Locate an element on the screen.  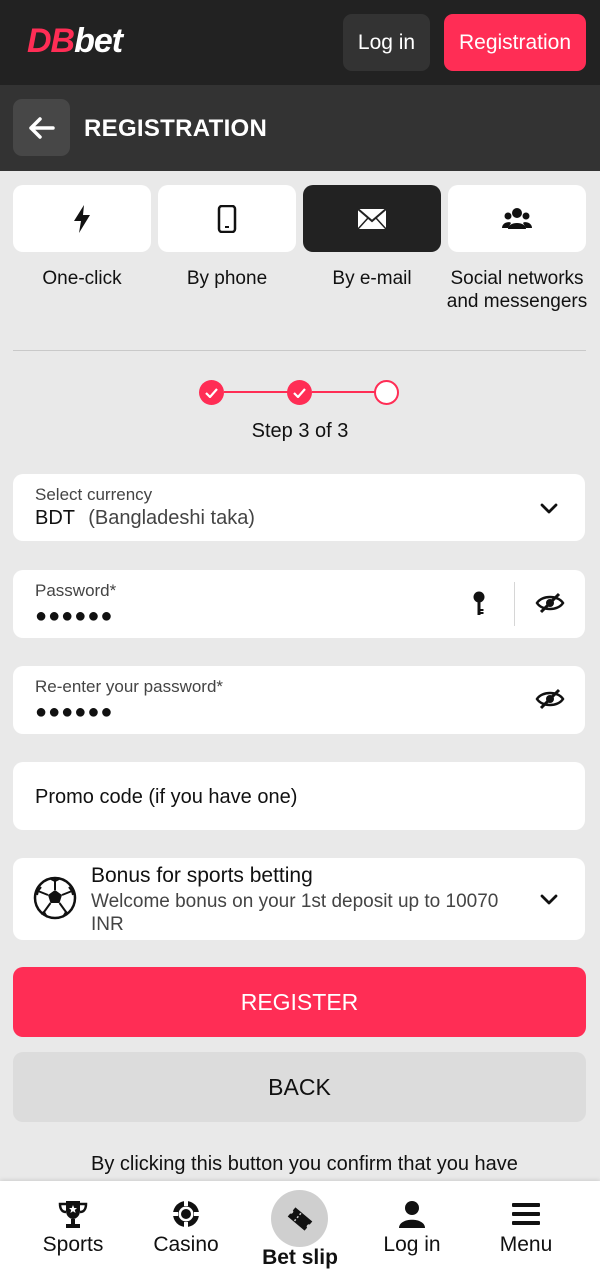
page-header: REGISTRATION is located at coordinates (300, 128).